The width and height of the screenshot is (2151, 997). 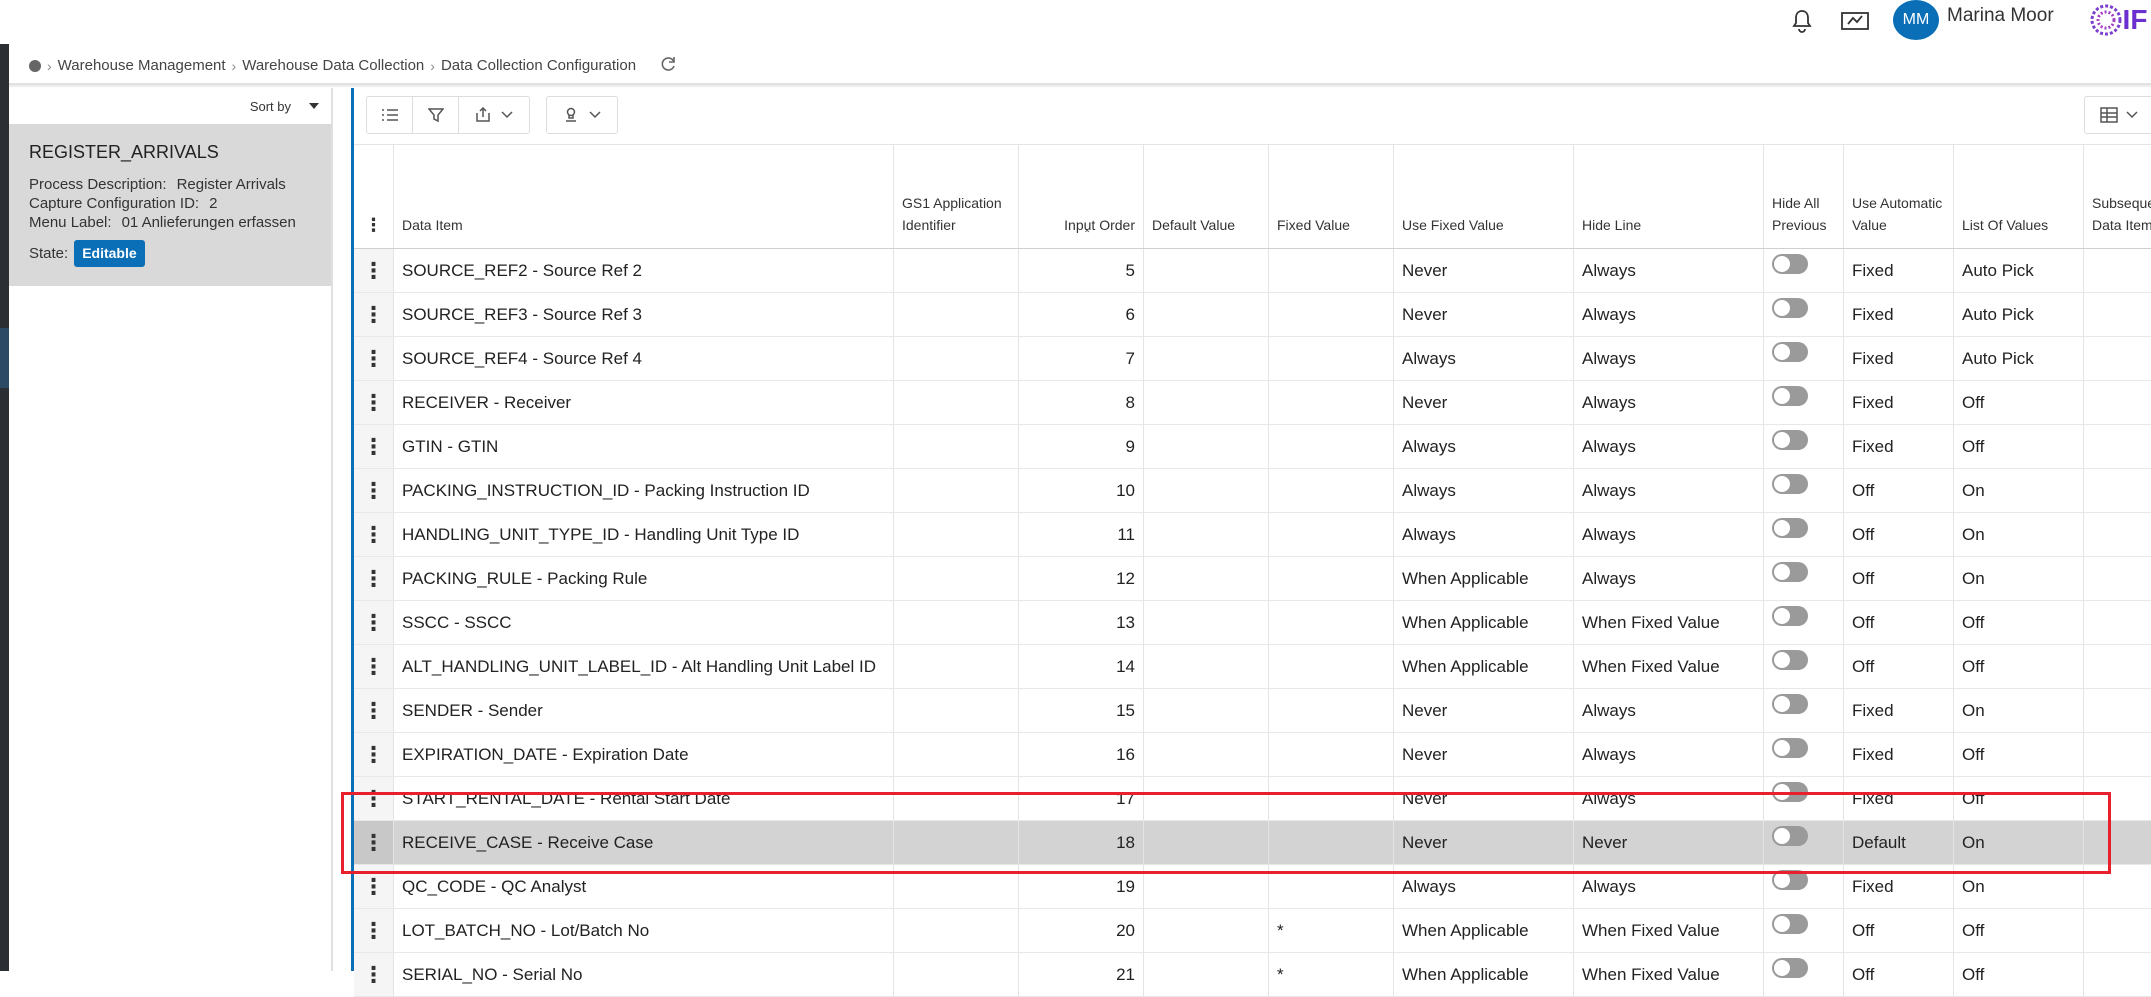 What do you see at coordinates (114, 203) in the screenshot?
I see `capture-config-label: Capture Configuration ID:` at bounding box center [114, 203].